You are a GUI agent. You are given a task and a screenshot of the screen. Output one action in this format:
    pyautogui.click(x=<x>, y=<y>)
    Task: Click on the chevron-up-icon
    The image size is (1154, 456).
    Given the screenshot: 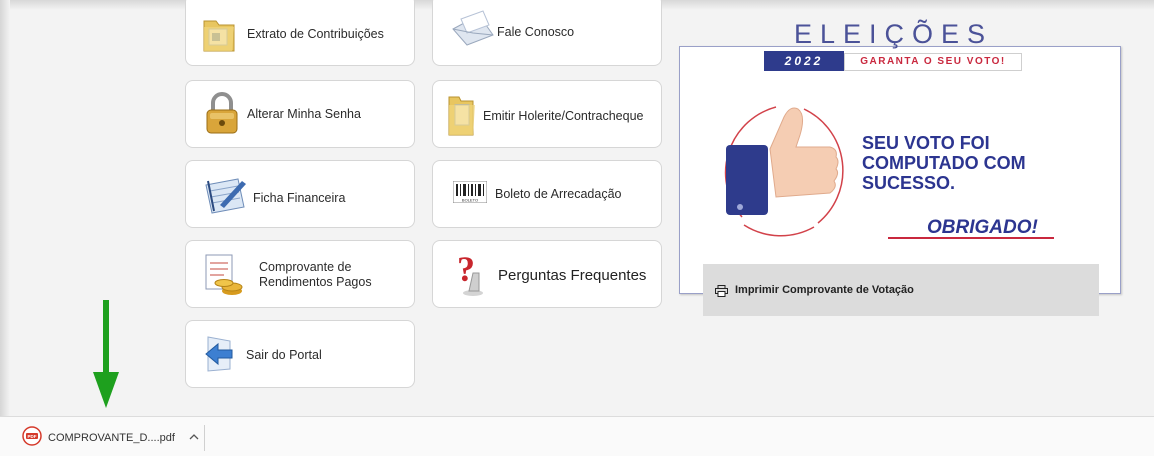 What is the action you would take?
    pyautogui.click(x=194, y=438)
    